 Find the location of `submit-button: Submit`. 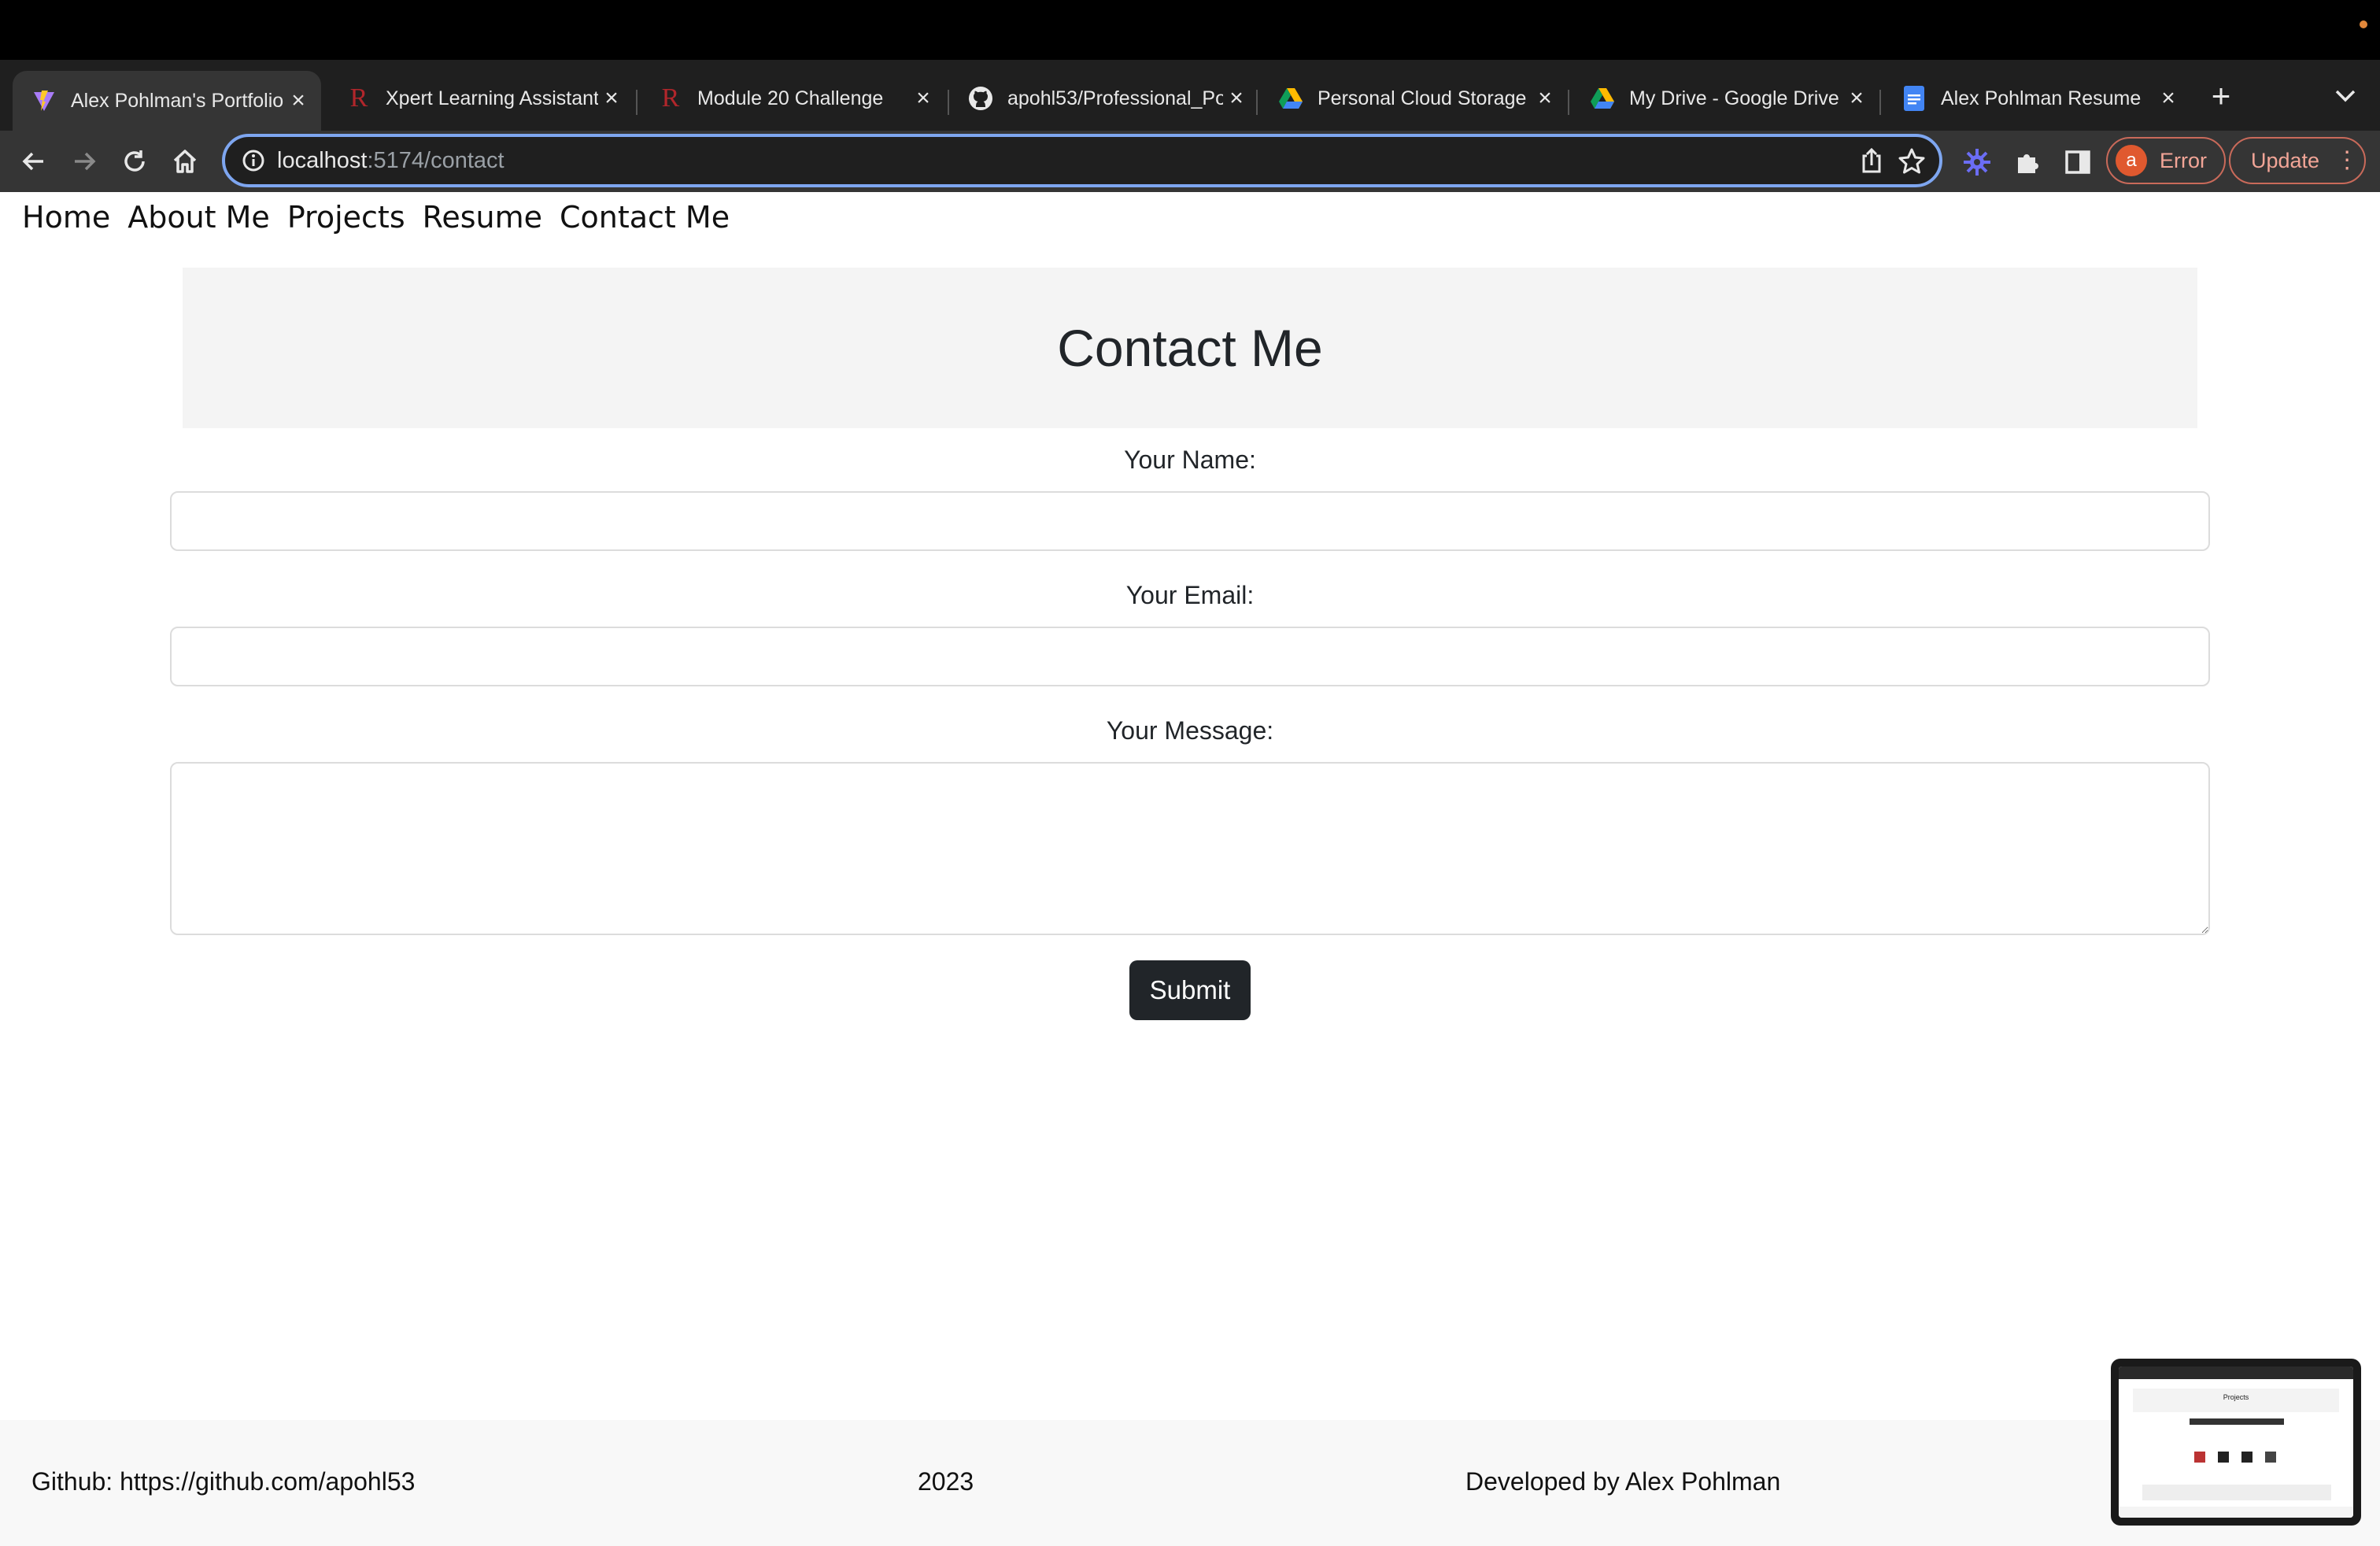

submit-button: Submit is located at coordinates (1190, 990).